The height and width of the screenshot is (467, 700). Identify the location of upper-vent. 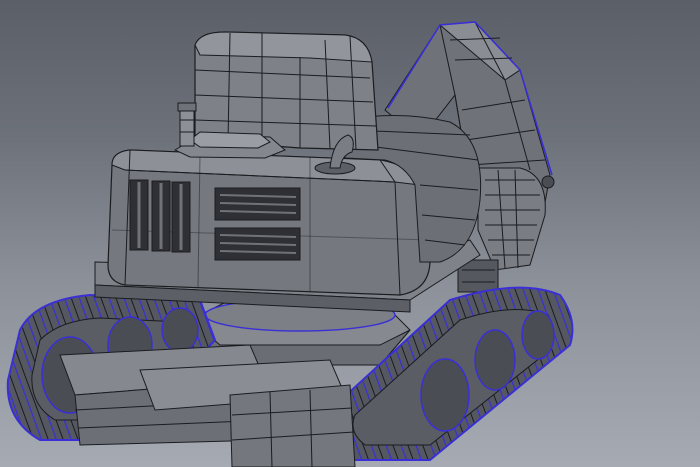
(257, 204).